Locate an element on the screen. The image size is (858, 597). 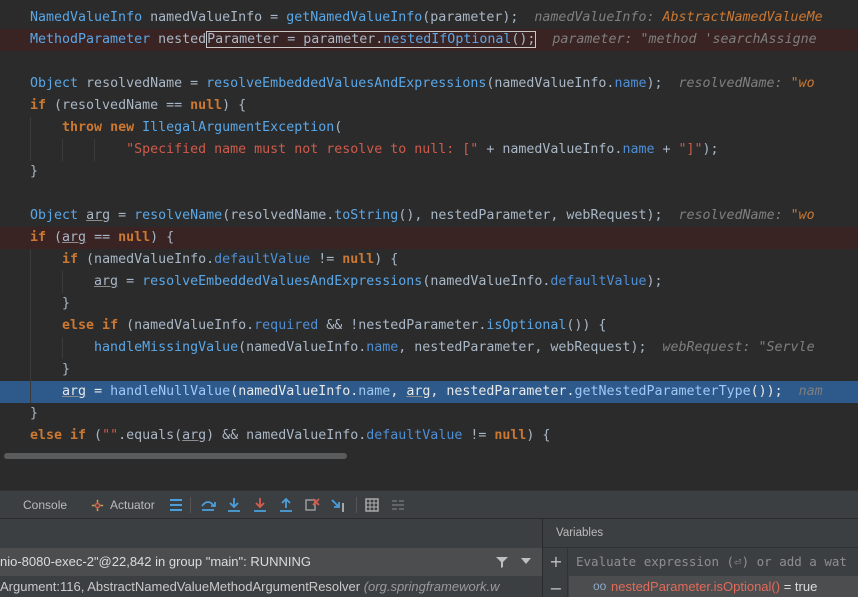
evaluate-icon is located at coordinates (372, 505).